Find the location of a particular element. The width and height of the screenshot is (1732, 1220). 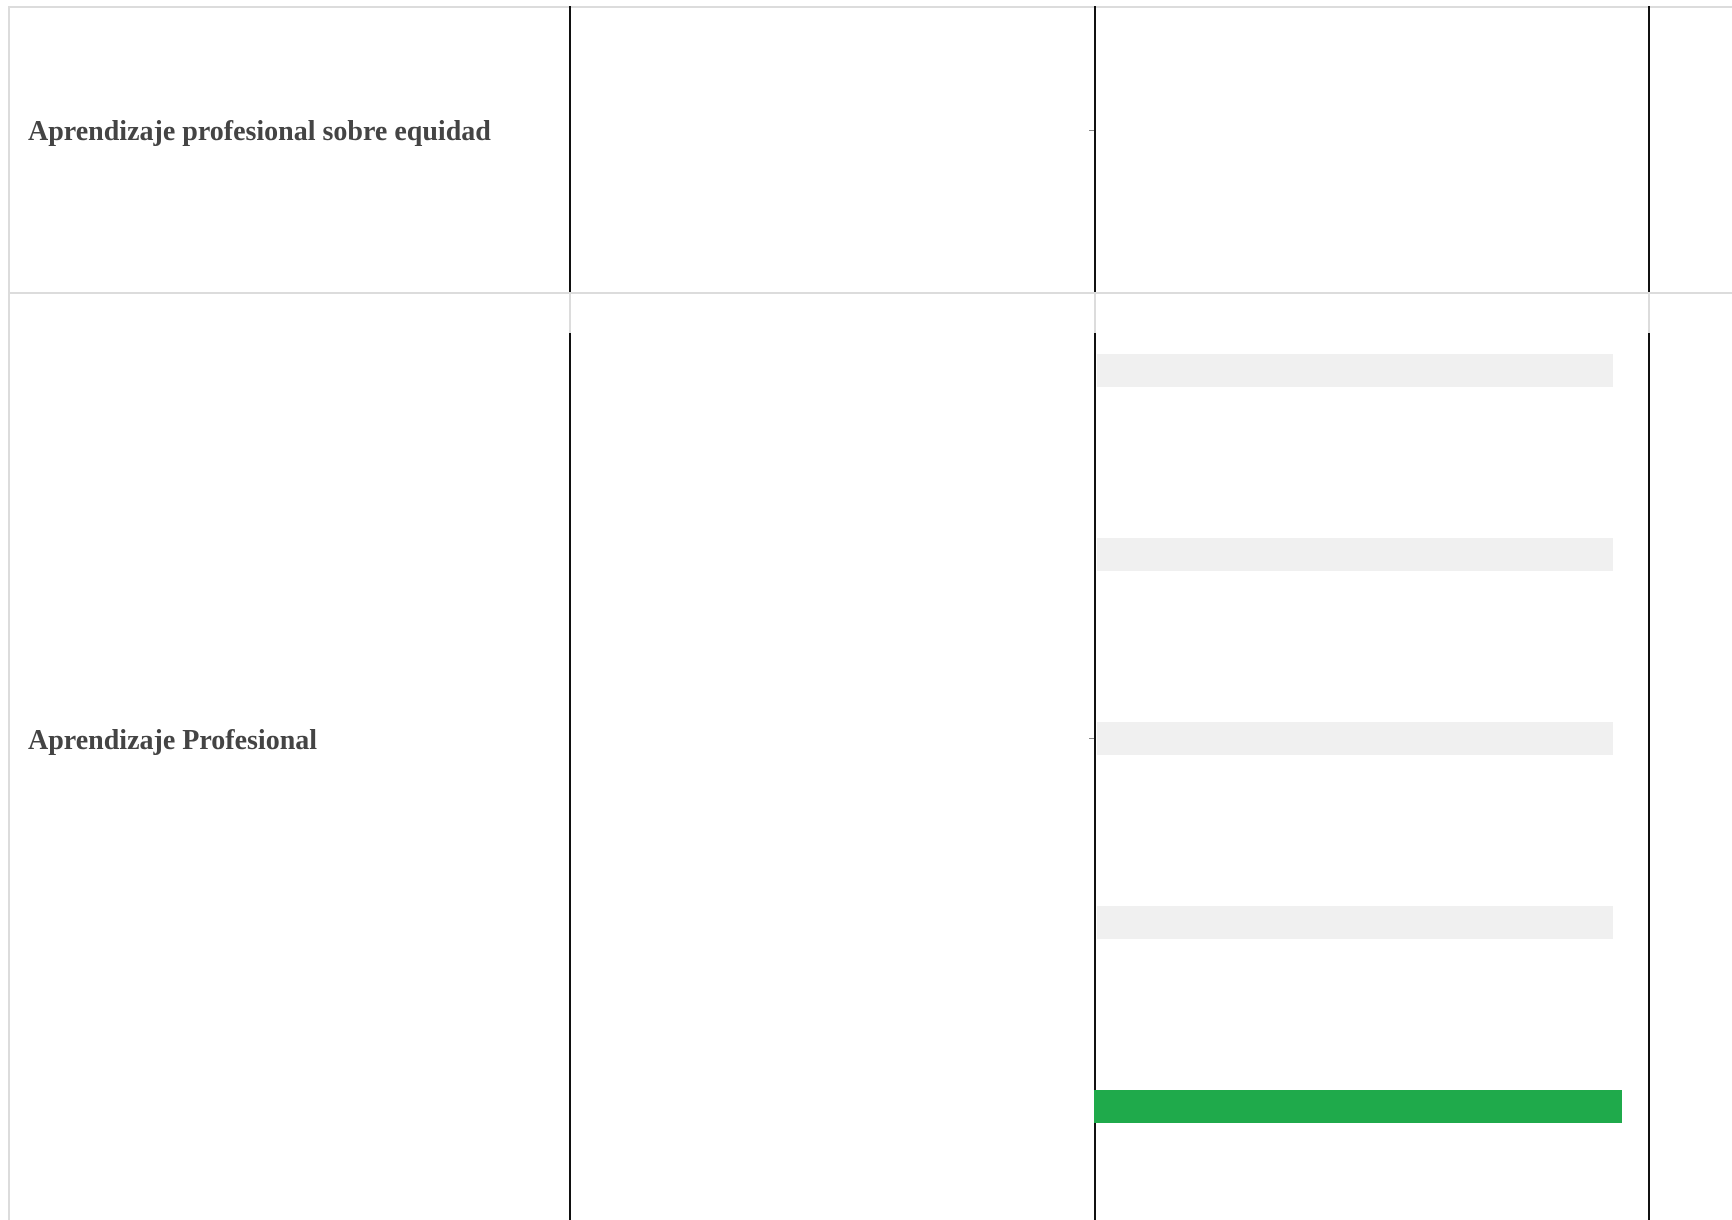

table-left-border is located at coordinates (9, 613).